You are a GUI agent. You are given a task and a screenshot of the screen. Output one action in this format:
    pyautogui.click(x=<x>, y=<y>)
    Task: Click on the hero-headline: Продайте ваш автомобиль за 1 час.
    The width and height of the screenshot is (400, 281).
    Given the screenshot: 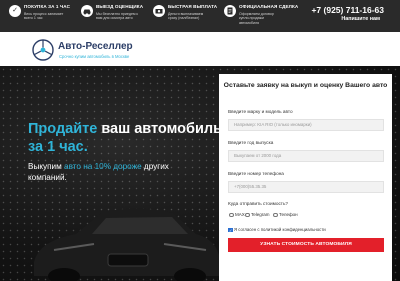 What is the action you would take?
    pyautogui.click(x=128, y=138)
    